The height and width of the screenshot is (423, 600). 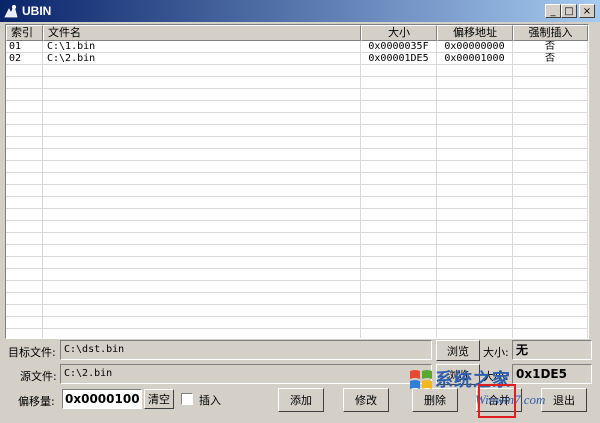 What do you see at coordinates (366, 400) in the screenshot?
I see `modify-button: 修改` at bounding box center [366, 400].